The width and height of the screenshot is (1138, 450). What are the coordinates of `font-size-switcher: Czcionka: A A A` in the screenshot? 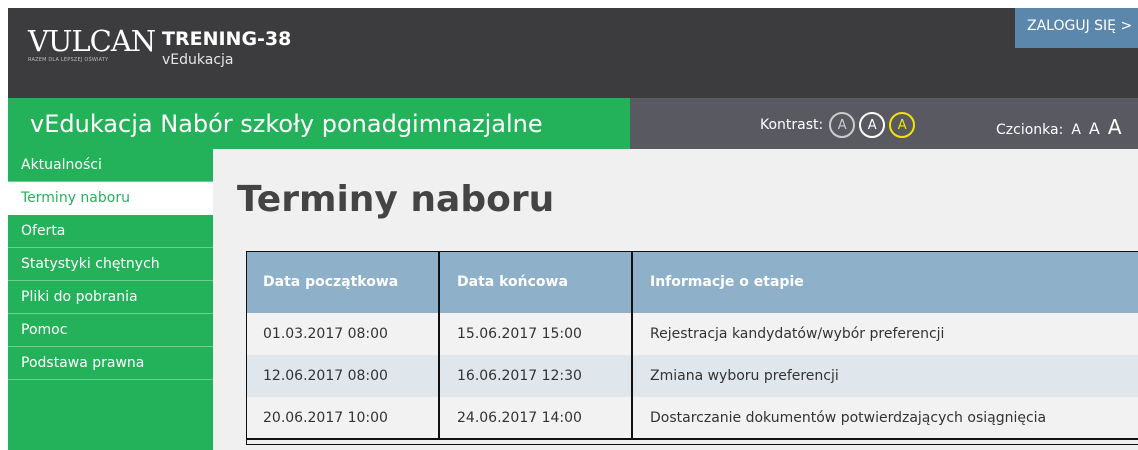 It's located at (1059, 127).